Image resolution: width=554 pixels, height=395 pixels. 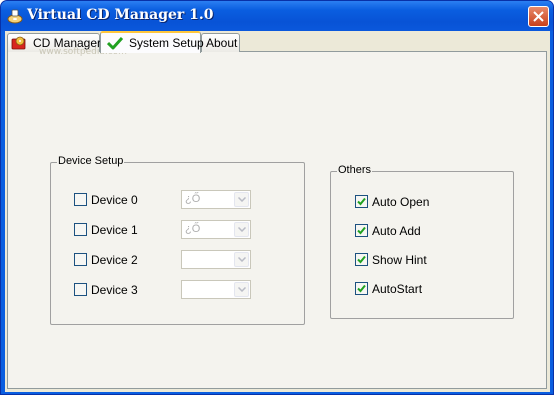 What do you see at coordinates (115, 43) in the screenshot?
I see `checkmark-icon` at bounding box center [115, 43].